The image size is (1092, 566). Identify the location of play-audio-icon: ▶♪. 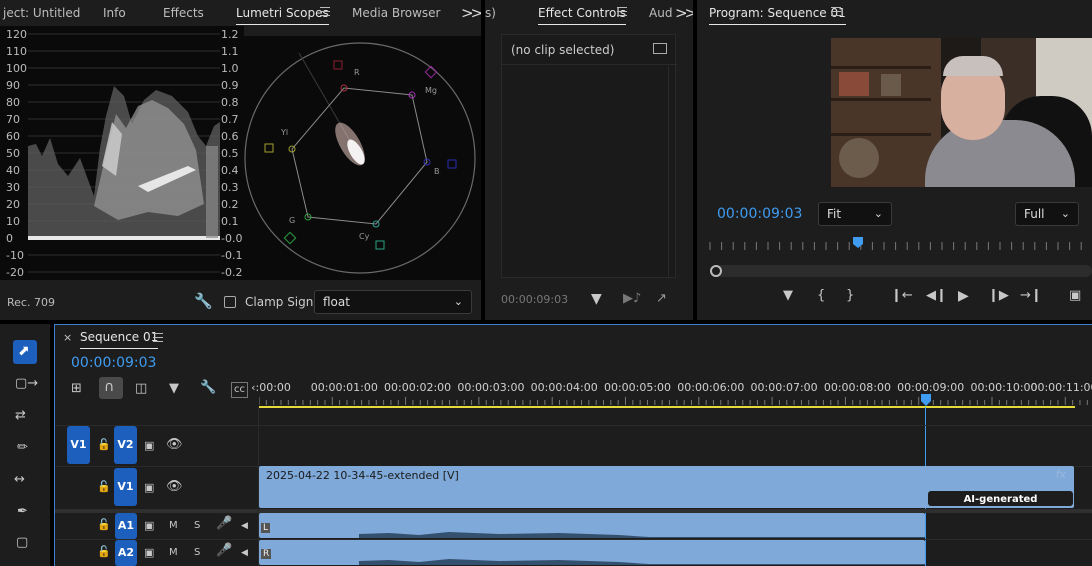
(632, 299).